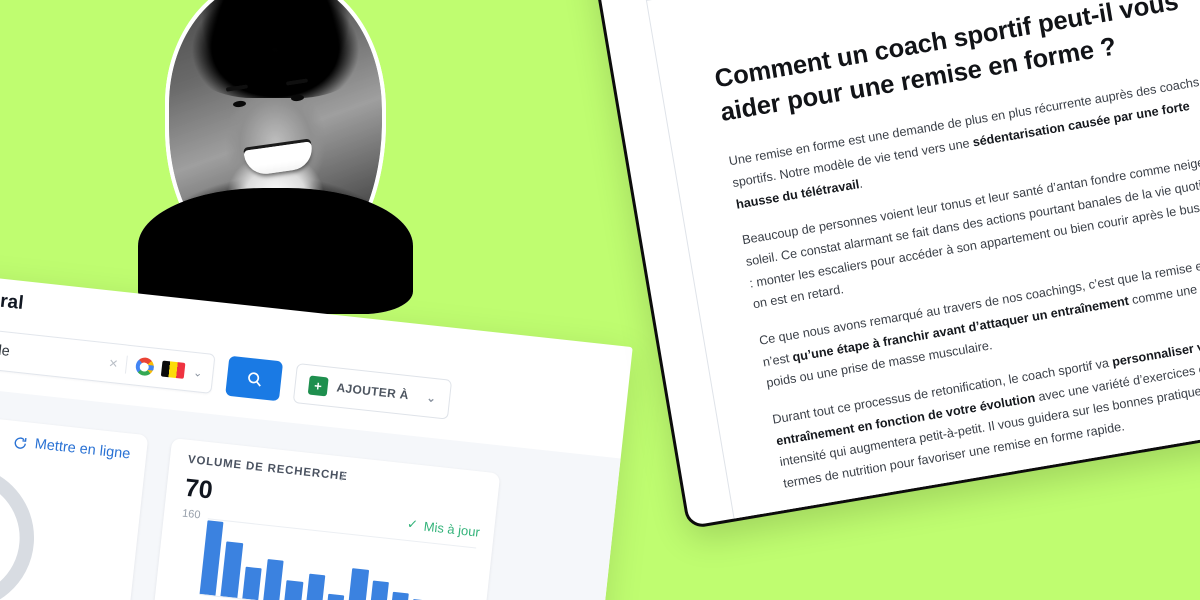 Image resolution: width=1200 pixels, height=600 pixels. I want to click on photo-smile, so click(279, 159).